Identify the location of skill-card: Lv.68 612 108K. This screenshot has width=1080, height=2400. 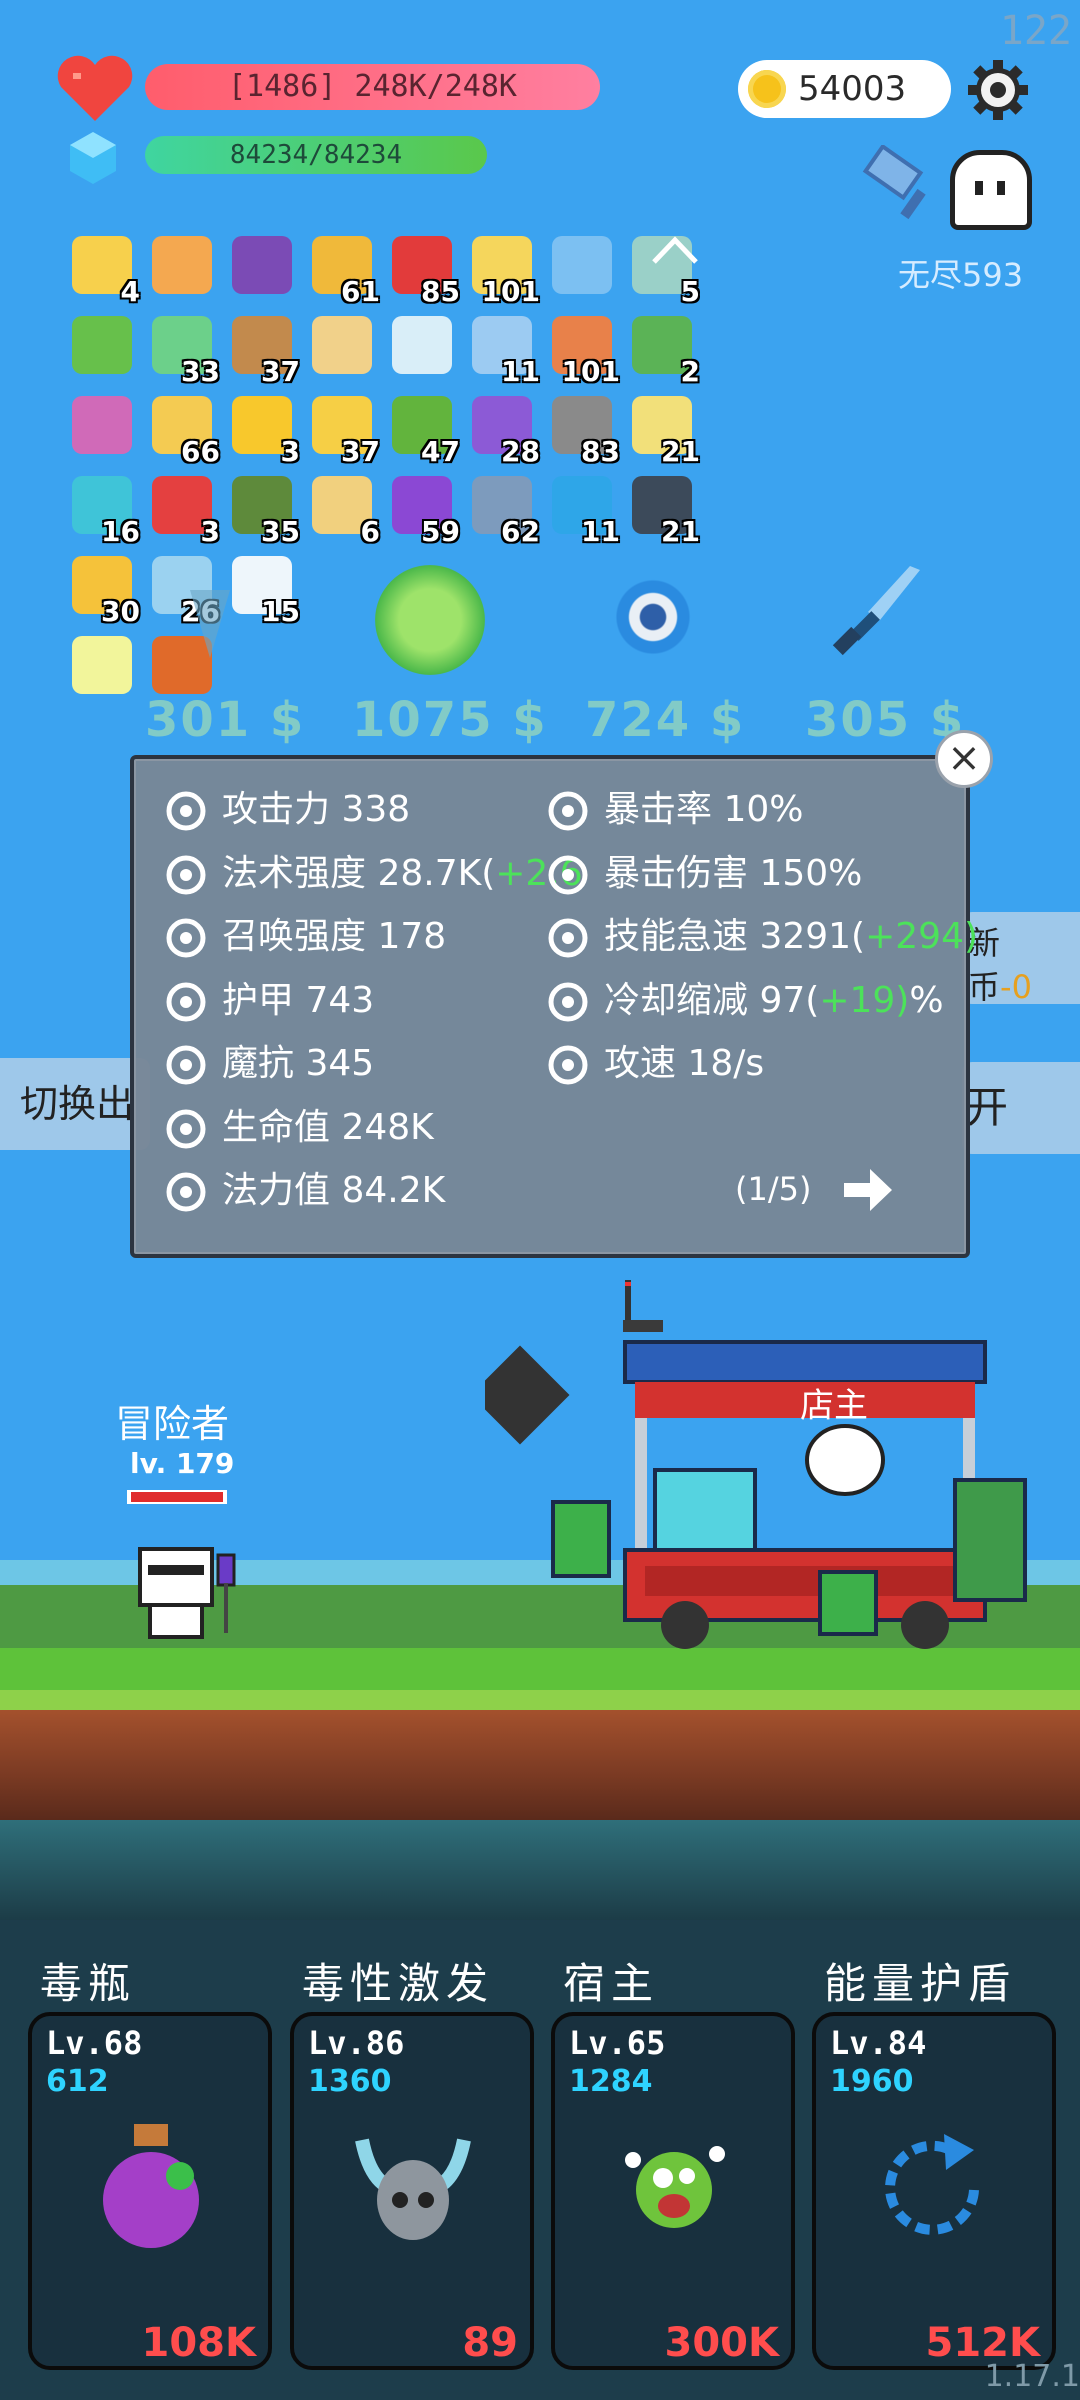
(150, 2191).